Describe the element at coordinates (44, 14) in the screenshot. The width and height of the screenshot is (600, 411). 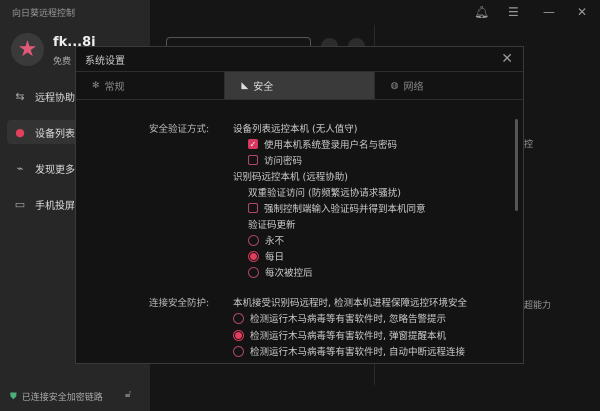
I see `app-title: 向日葵远程控制` at that location.